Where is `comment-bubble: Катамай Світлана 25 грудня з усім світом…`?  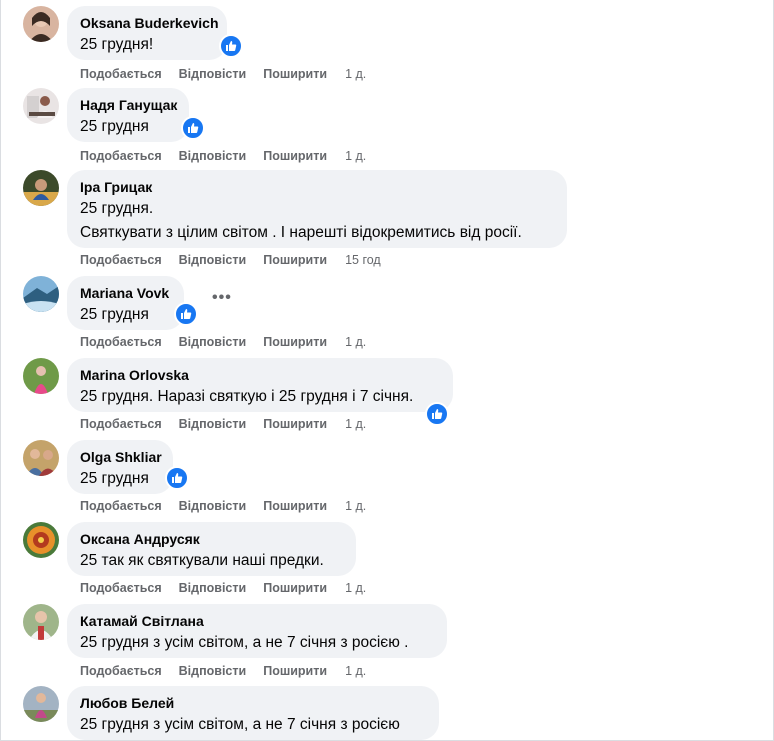
comment-bubble: Катамай Світлана 25 грудня з усім світом… is located at coordinates (257, 631).